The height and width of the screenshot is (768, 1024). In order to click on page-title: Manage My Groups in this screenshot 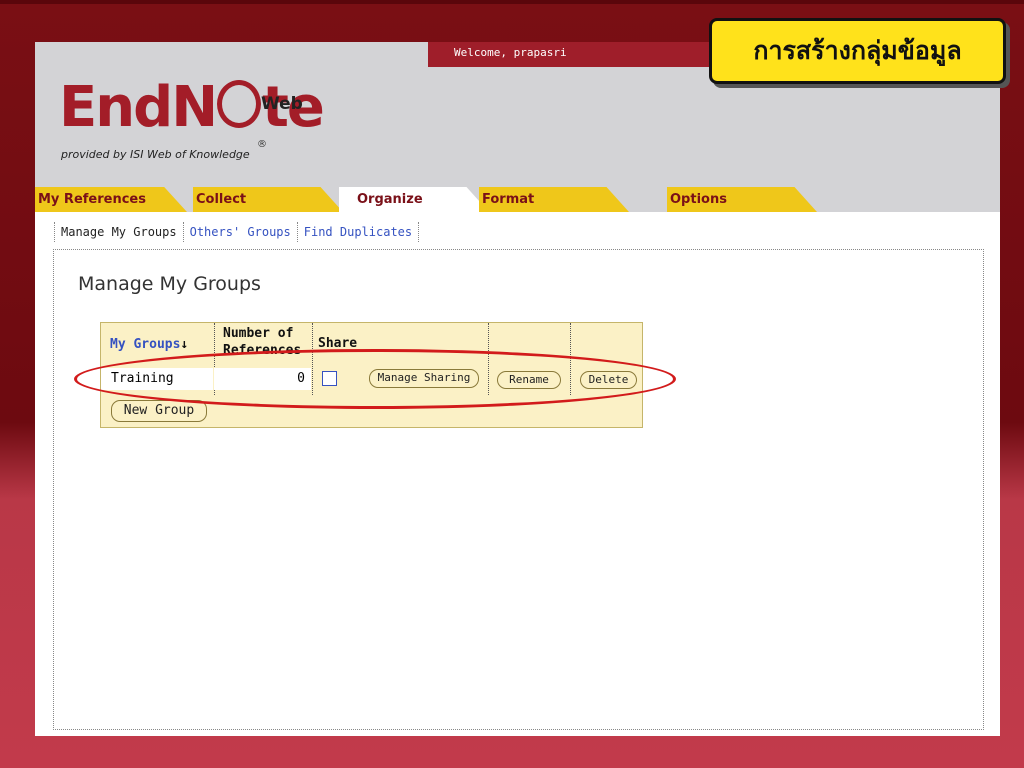, I will do `click(169, 284)`.